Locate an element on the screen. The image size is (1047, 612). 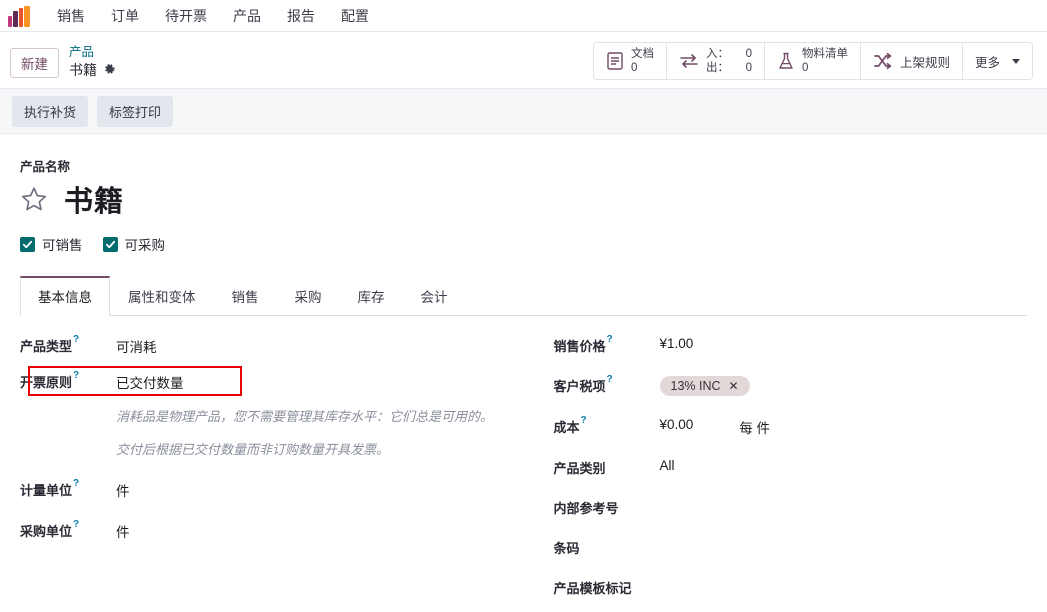
odoo-logo-icon is located at coordinates (19, 16).